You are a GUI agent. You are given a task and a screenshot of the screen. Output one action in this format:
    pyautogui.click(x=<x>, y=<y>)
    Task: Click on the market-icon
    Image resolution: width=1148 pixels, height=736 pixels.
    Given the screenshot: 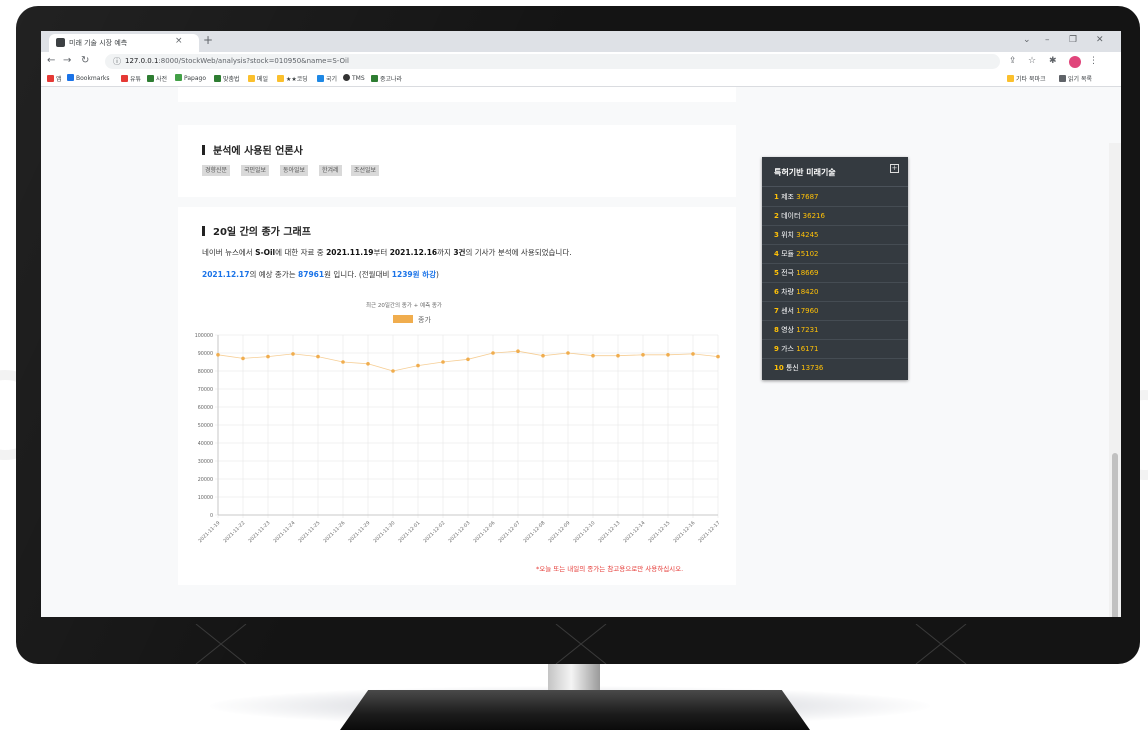 What is the action you would take?
    pyautogui.click(x=374, y=78)
    